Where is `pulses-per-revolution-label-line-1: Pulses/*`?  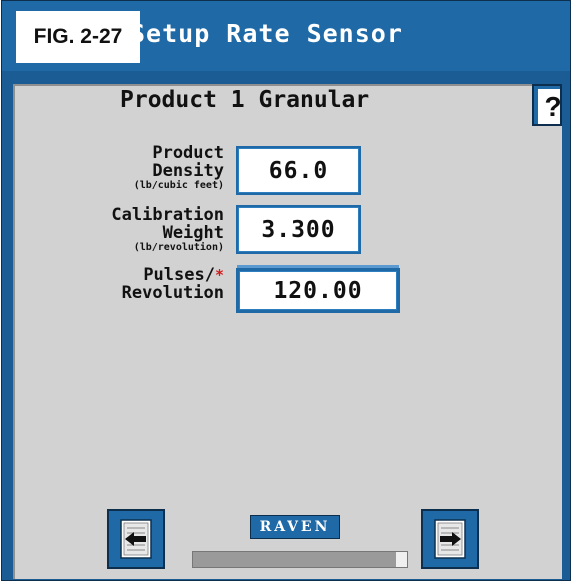 pulses-per-revolution-label-line-1: Pulses/* is located at coordinates (173, 275).